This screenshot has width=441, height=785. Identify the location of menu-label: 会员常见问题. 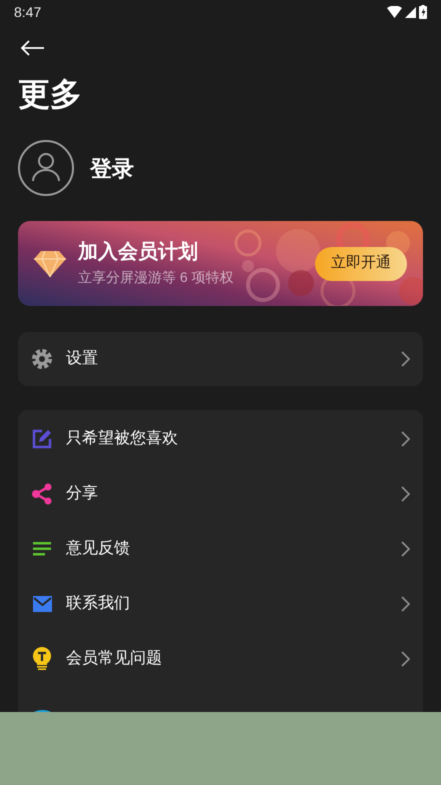
(114, 658).